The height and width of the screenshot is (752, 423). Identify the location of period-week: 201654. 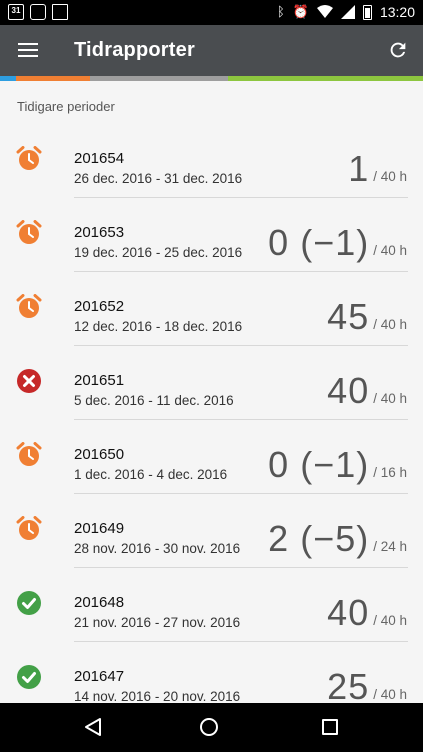
(99, 158).